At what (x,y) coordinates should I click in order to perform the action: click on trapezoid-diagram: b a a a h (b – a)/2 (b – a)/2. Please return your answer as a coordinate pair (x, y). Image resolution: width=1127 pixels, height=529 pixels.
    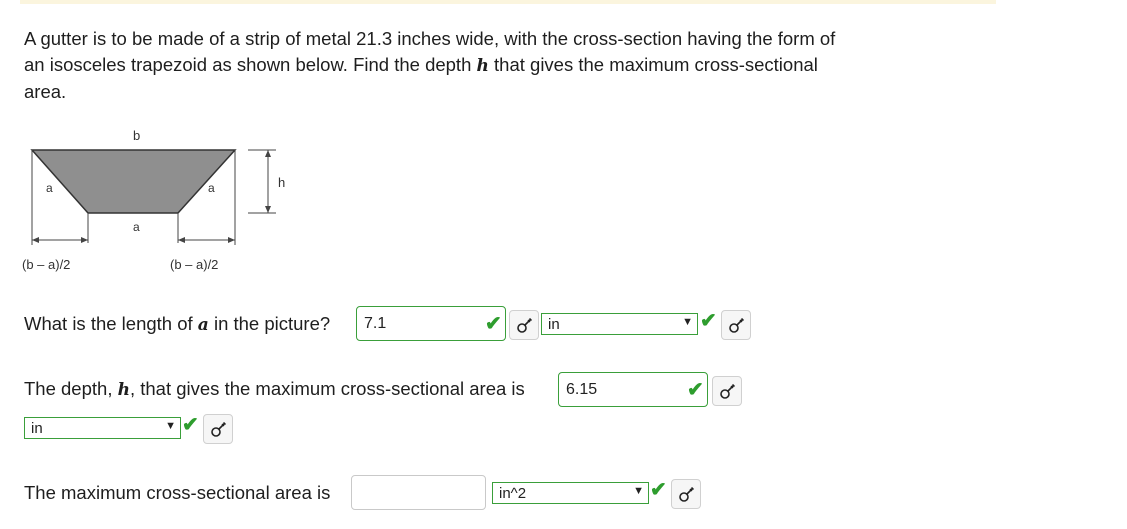
    Looking at the image, I should click on (153, 200).